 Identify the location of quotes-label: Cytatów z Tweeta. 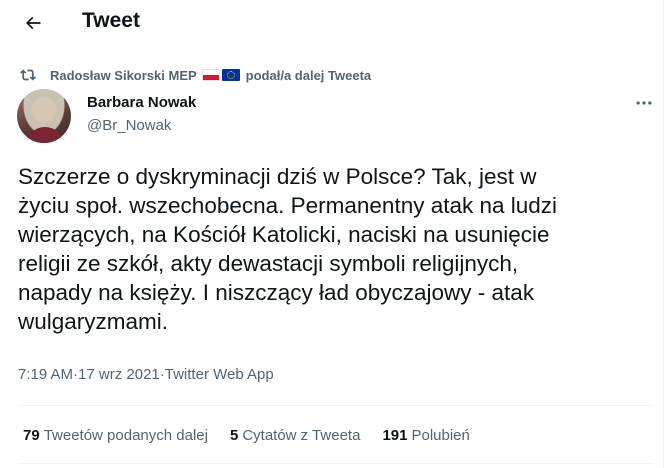
(301, 435).